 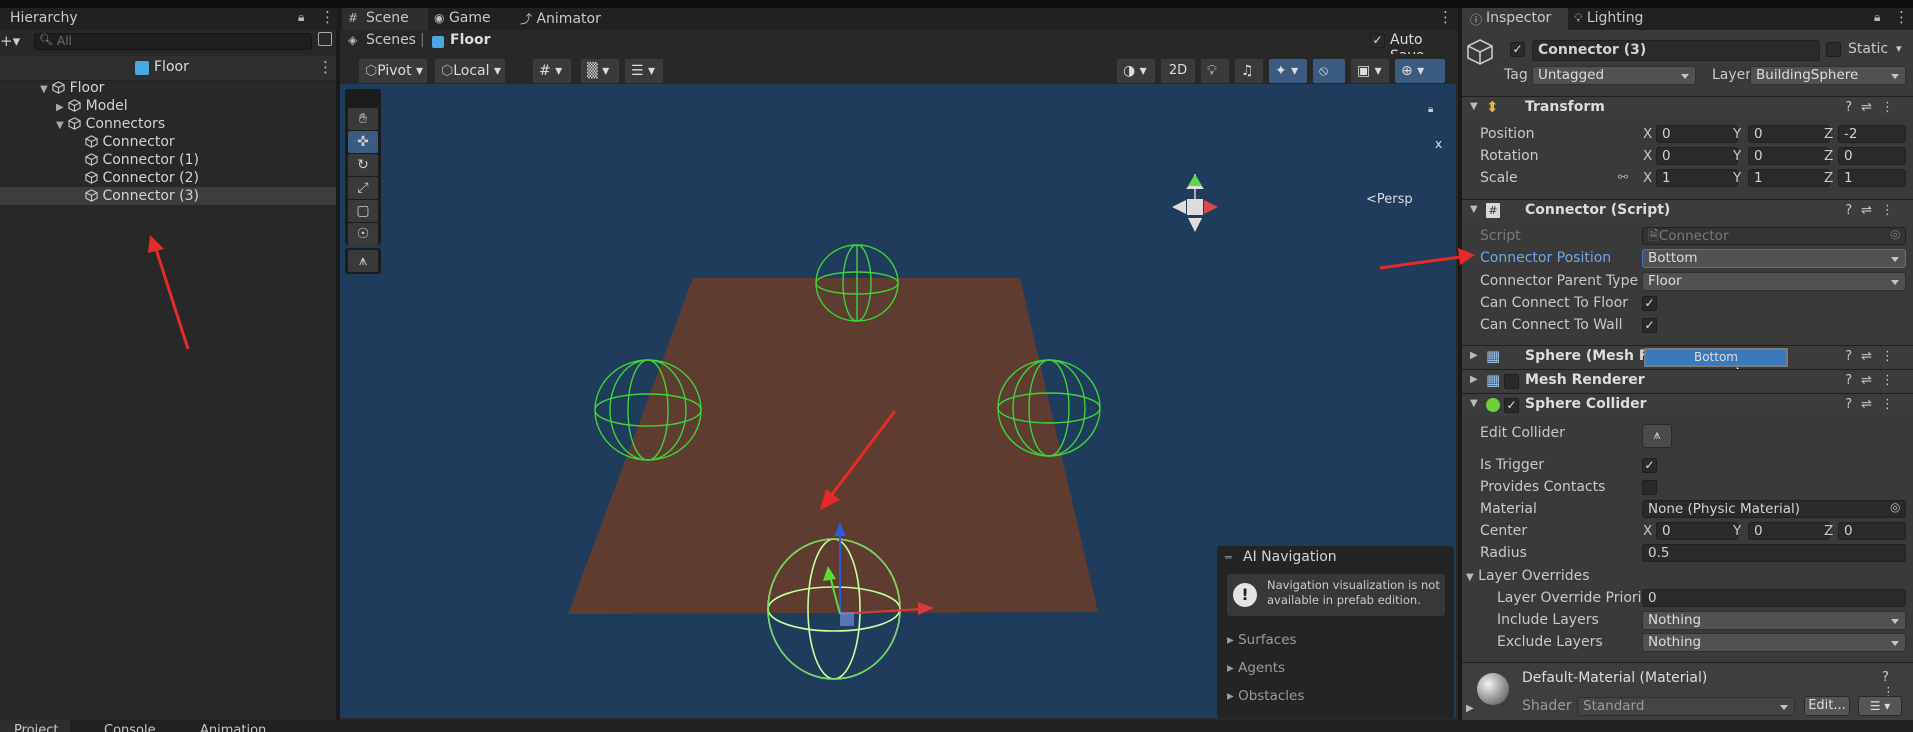 What do you see at coordinates (1623, 177) in the screenshot?
I see `constrain-proportions-icon: ⚯` at bounding box center [1623, 177].